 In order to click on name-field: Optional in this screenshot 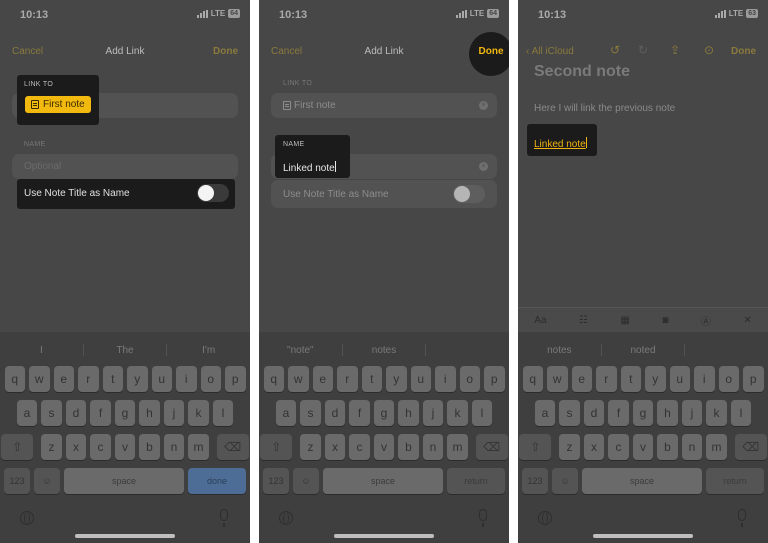, I will do `click(125, 166)`.